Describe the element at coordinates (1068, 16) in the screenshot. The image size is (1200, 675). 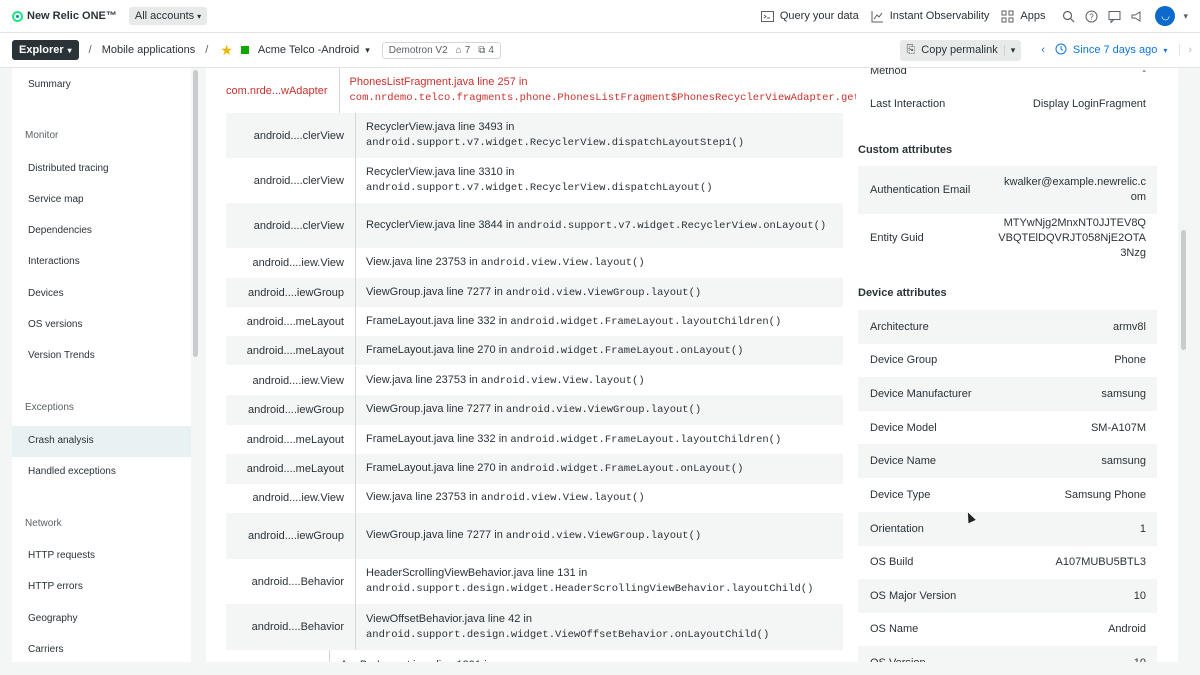
I see `search-icon` at that location.